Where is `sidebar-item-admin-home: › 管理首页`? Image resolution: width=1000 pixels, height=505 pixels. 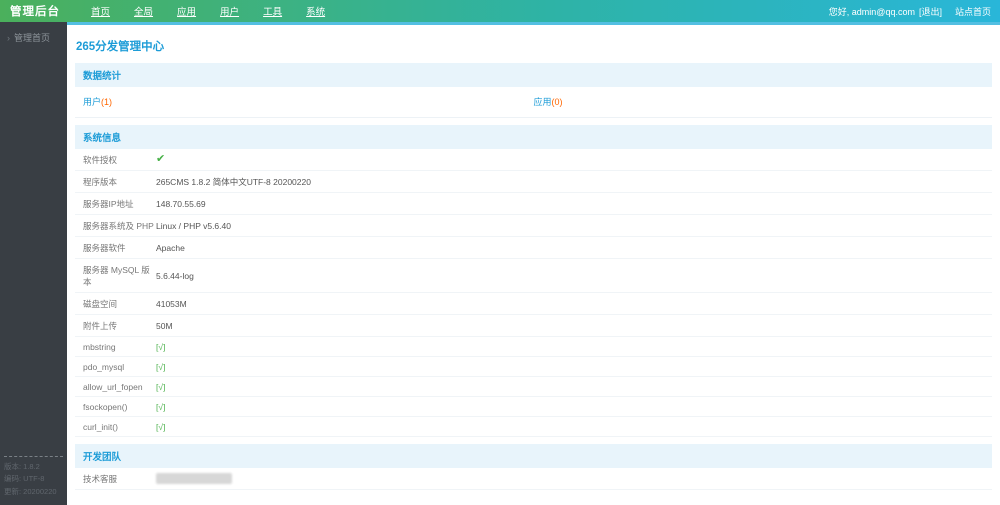
sidebar-item-admin-home: › 管理首页 is located at coordinates (33, 37).